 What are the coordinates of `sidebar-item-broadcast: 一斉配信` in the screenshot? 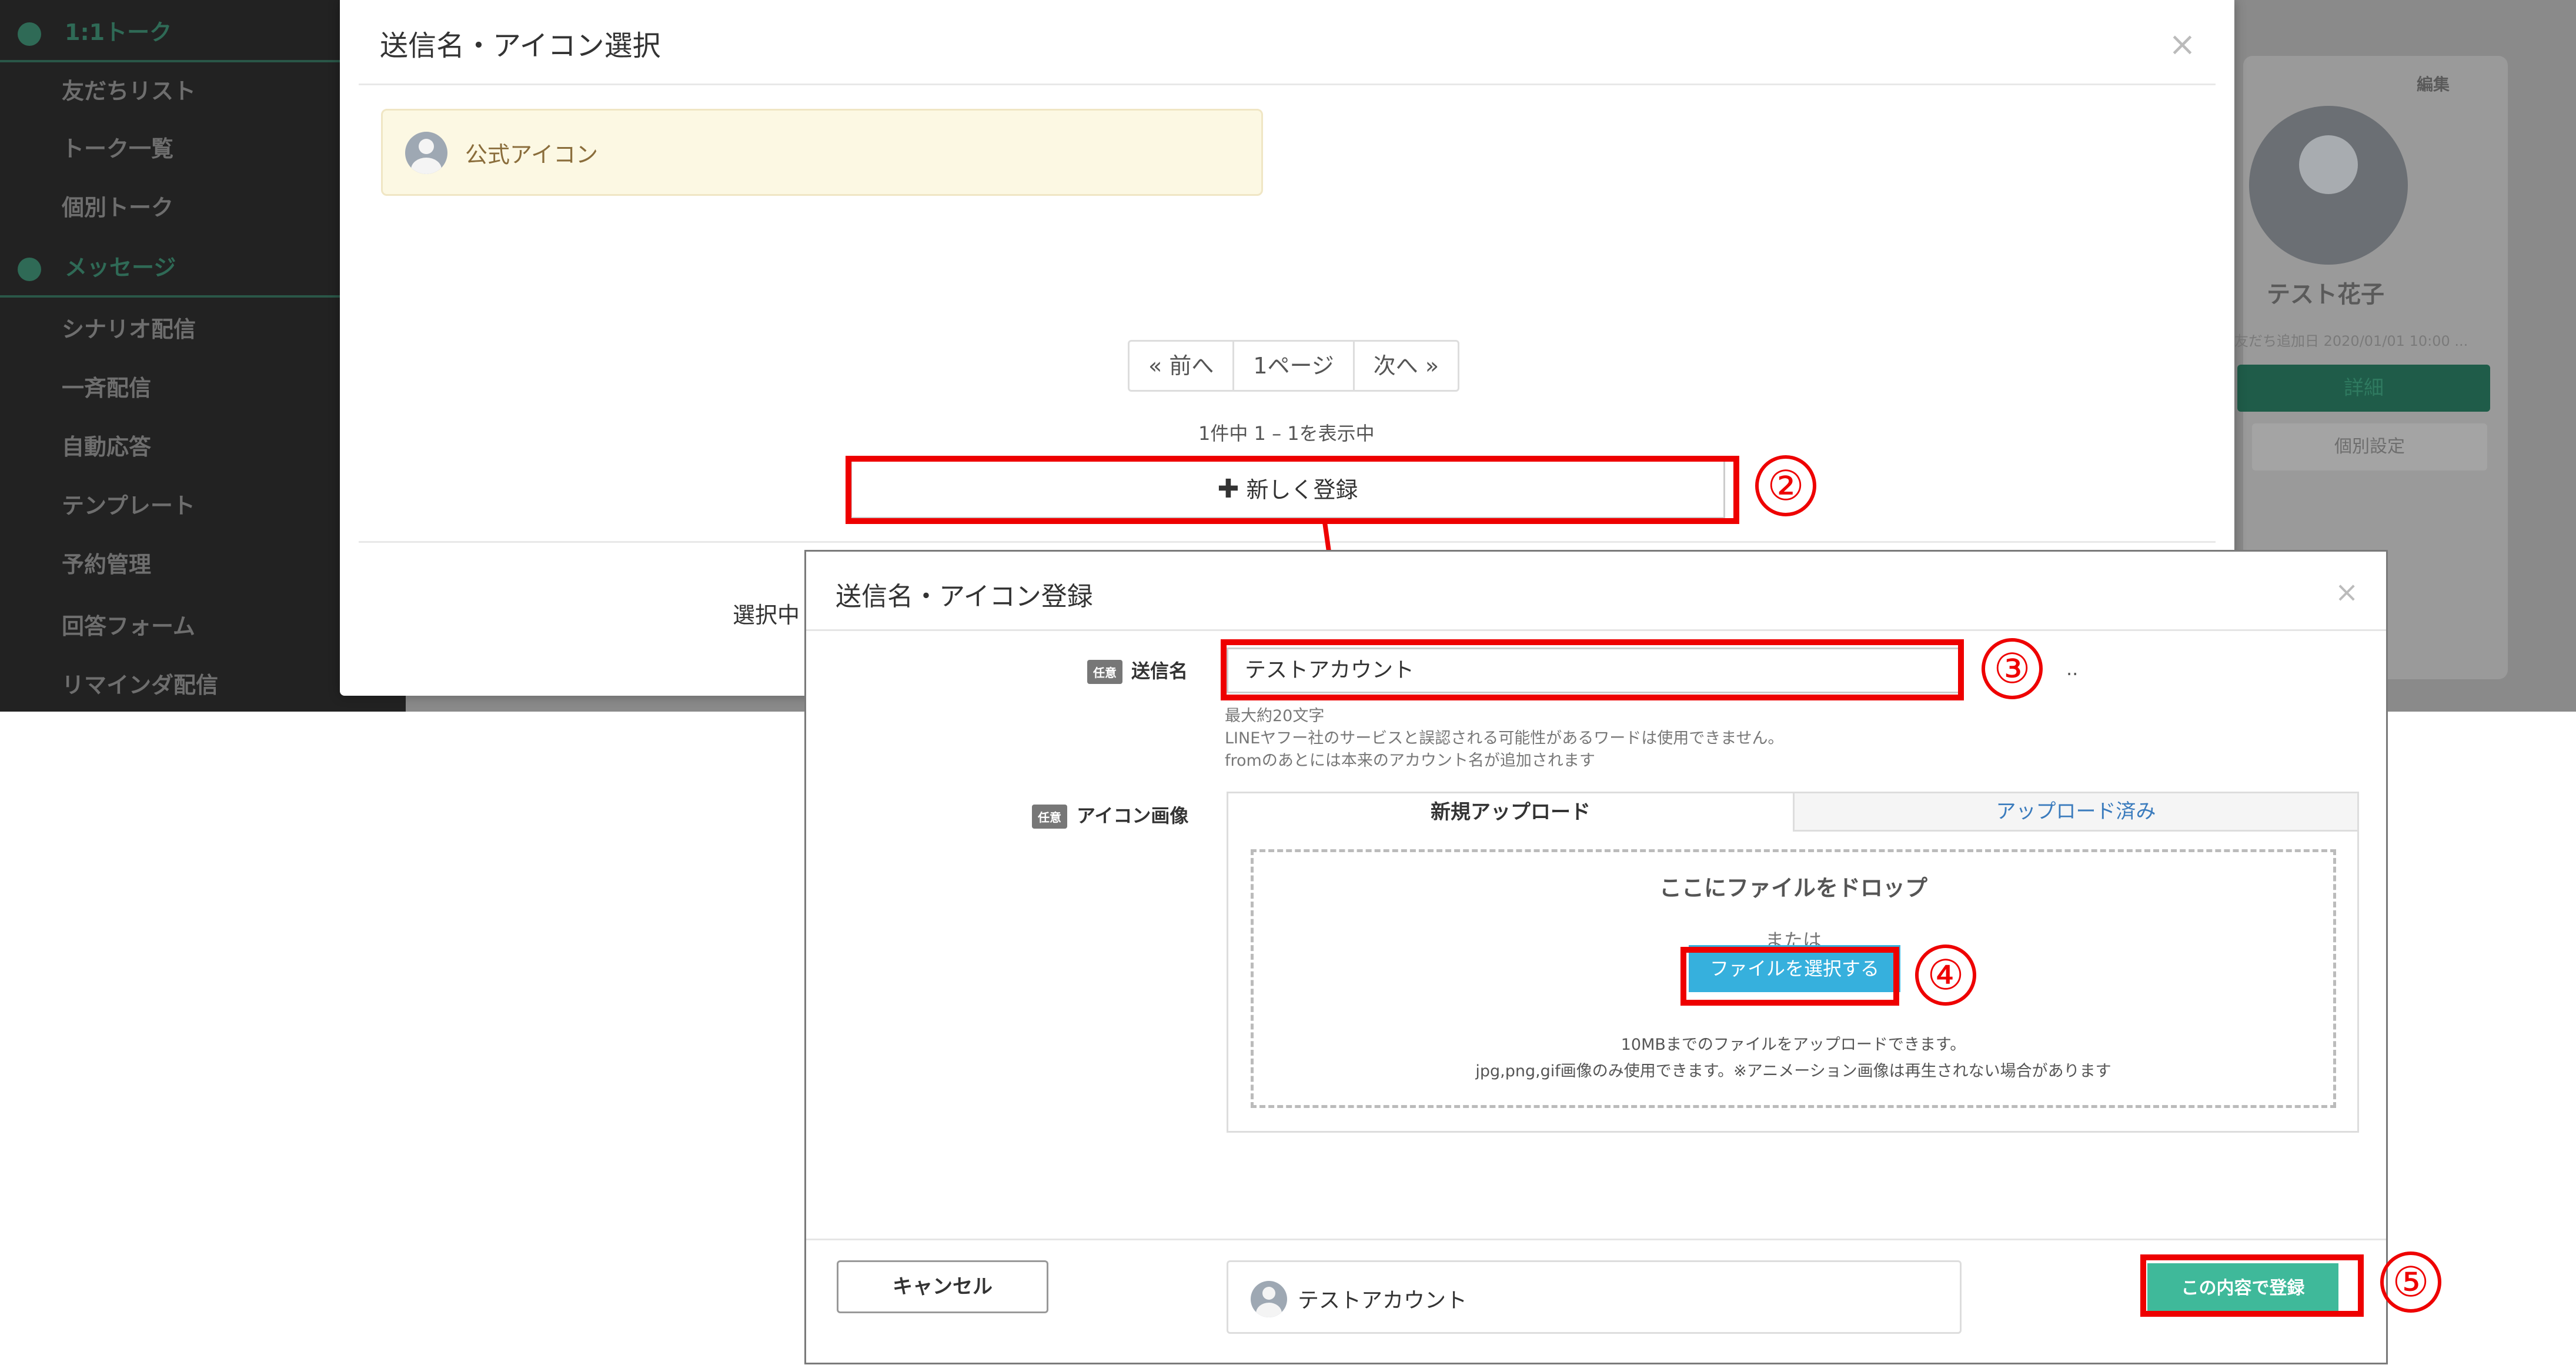 It's located at (106, 388).